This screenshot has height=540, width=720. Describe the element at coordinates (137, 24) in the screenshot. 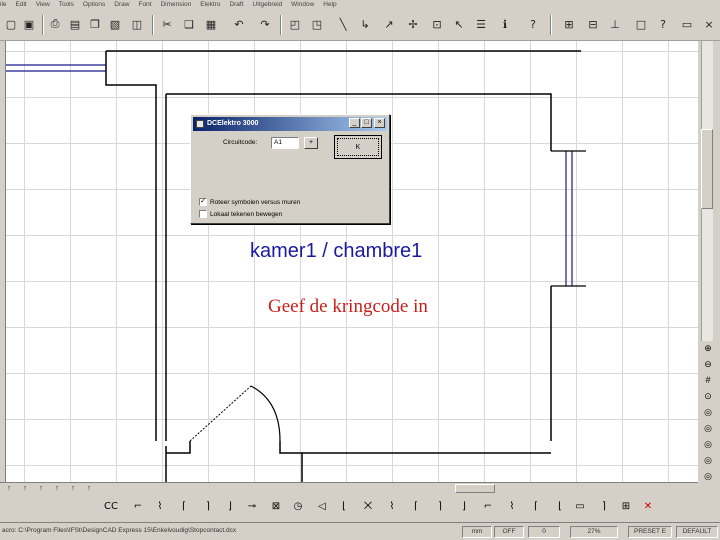

I see `properties-icon: ◫` at that location.